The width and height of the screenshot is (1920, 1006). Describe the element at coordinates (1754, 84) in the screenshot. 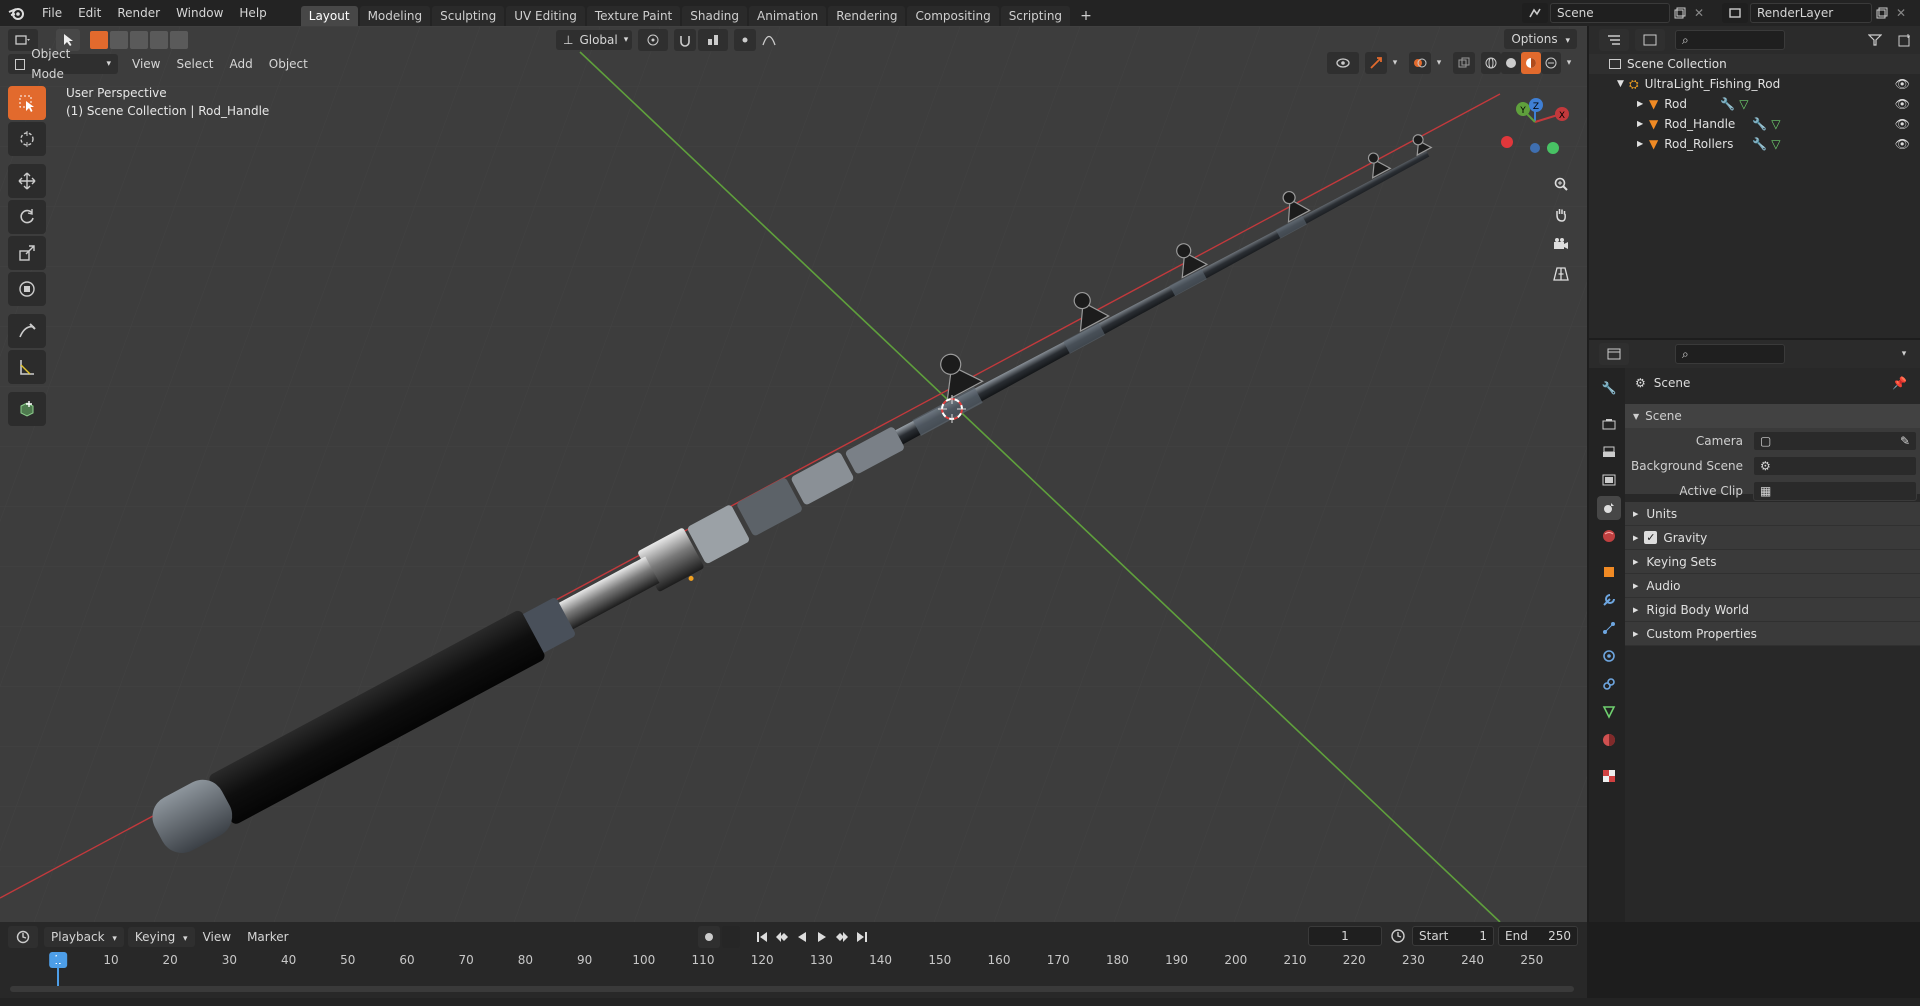

I see `outliner-collection-row: ▼ ⛭ UltraLight_Fishing_Rod 👁` at that location.